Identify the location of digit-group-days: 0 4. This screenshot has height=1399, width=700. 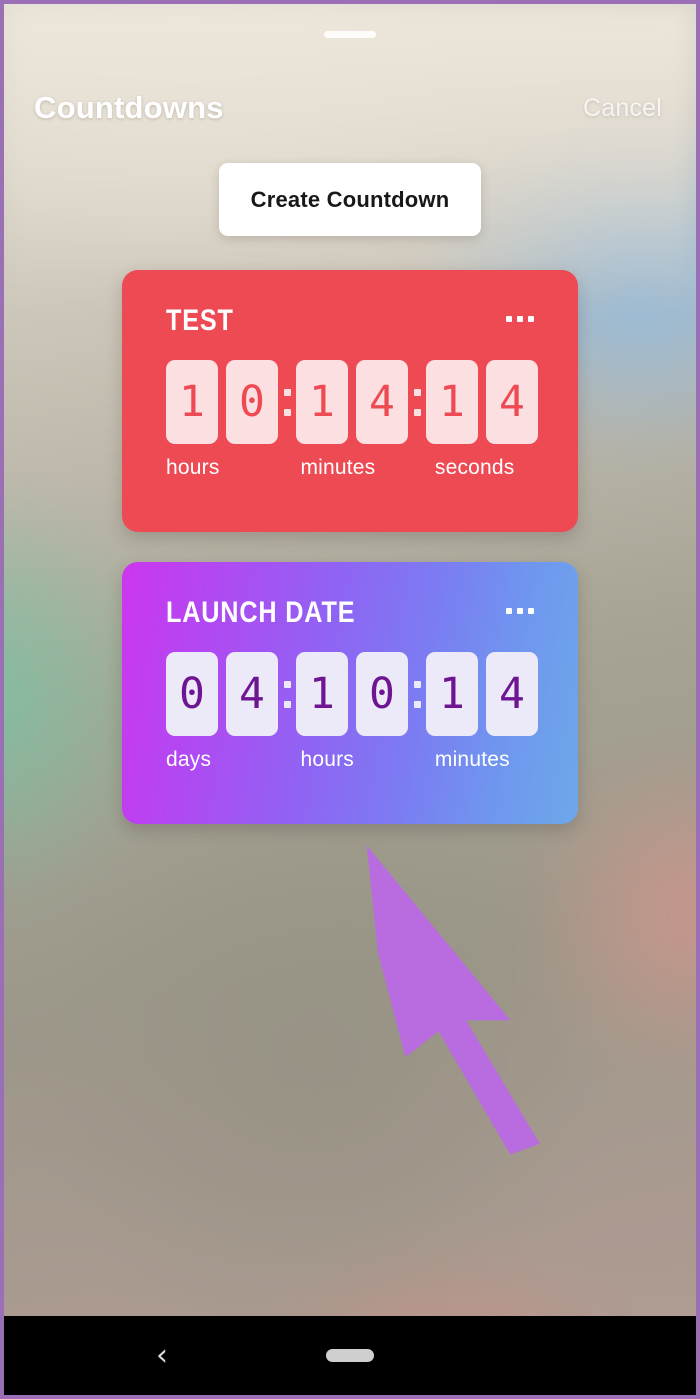
(222, 694).